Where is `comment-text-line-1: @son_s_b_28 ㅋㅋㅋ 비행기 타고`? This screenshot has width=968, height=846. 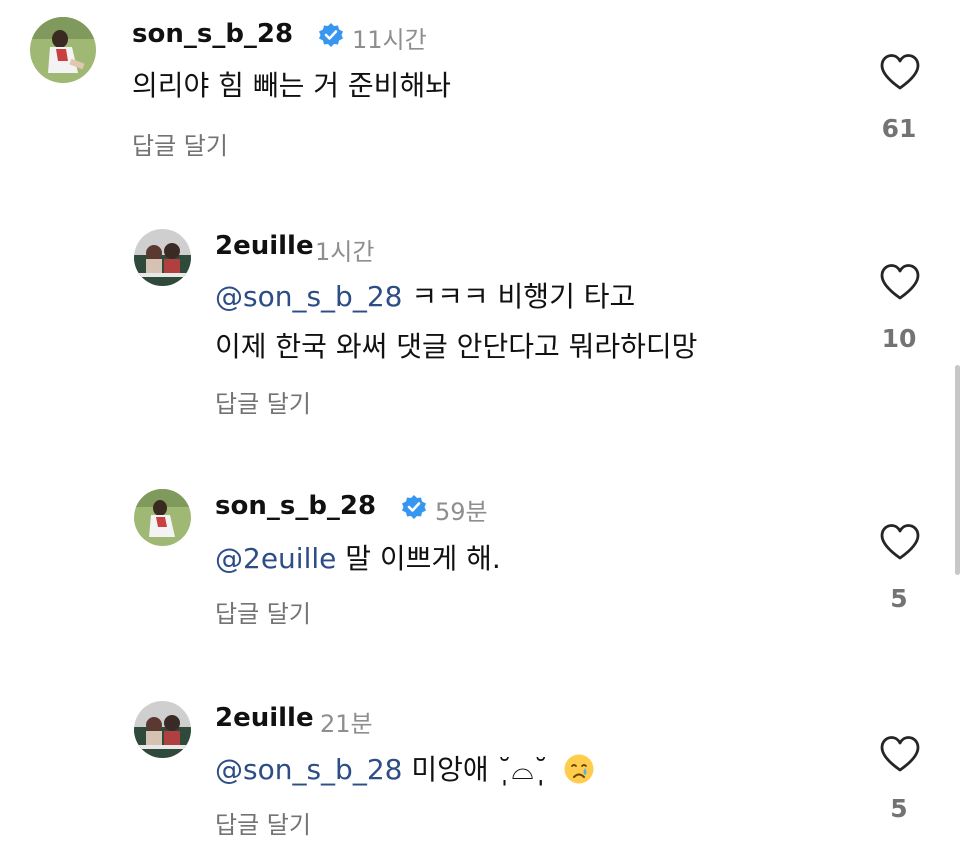 comment-text-line-1: @son_s_b_28 ㅋㅋㅋ 비행기 타고 is located at coordinates (425, 295).